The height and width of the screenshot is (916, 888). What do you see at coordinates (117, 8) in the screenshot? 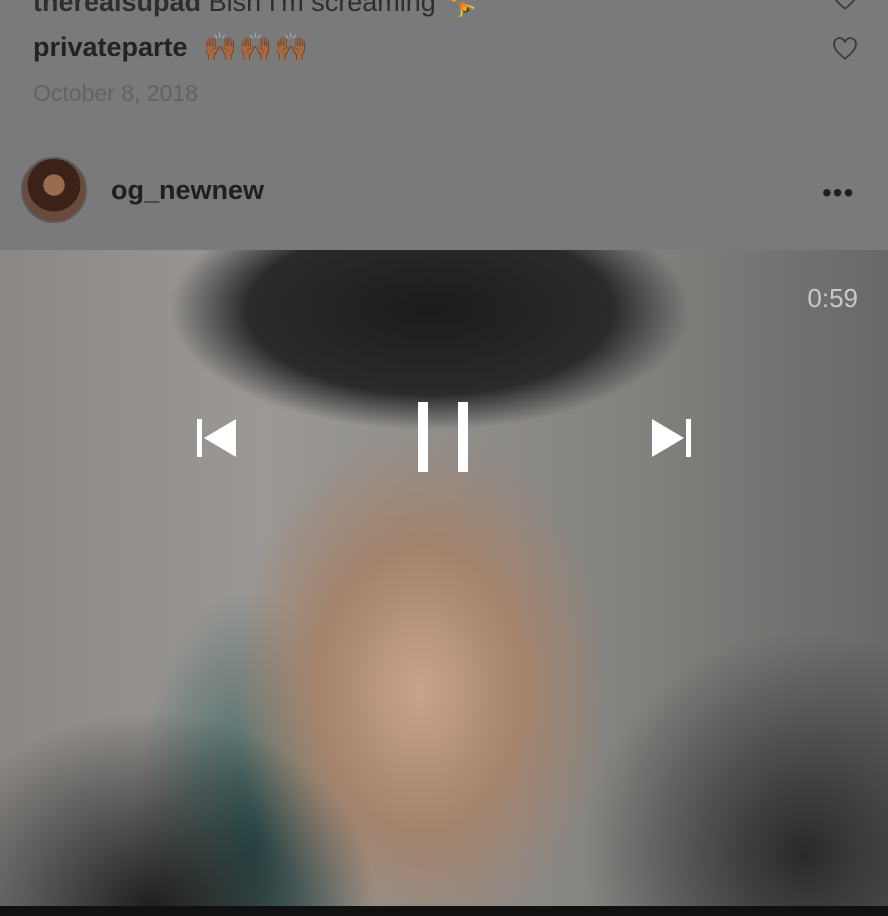
I see `comment-username: therealsupad` at bounding box center [117, 8].